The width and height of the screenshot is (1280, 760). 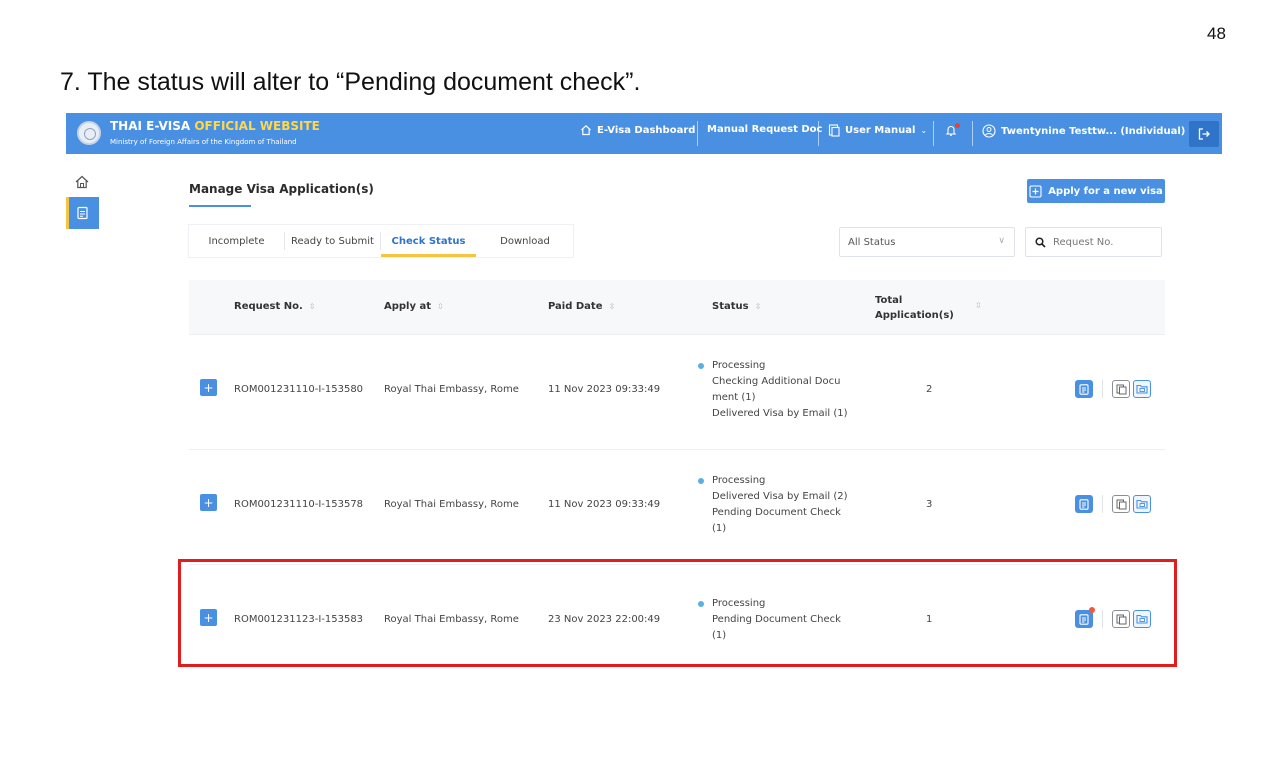 I want to click on tab-check-status: Check Status, so click(x=428, y=241).